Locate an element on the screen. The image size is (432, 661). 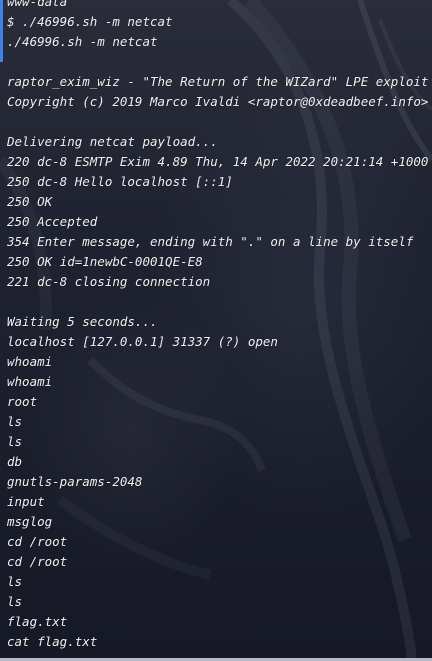
terminal-line: www-data is located at coordinates (37, 4).